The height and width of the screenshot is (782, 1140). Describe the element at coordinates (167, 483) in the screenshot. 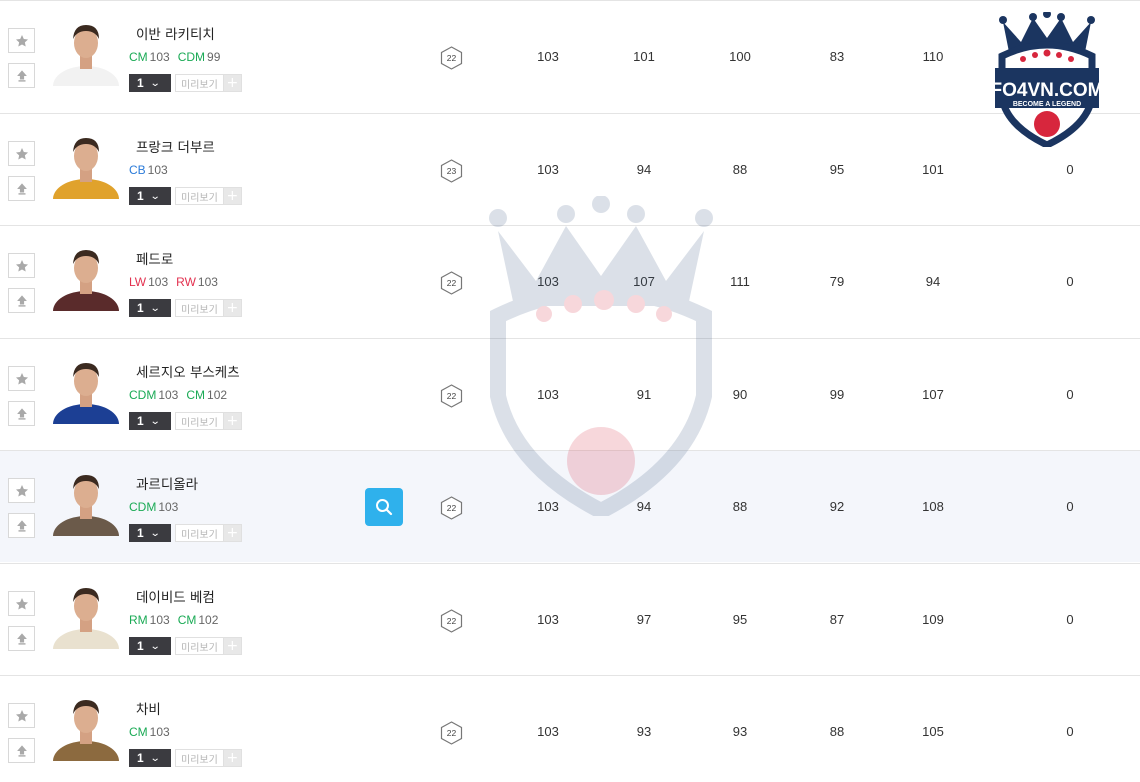

I see `player-name: 과르디올라` at that location.